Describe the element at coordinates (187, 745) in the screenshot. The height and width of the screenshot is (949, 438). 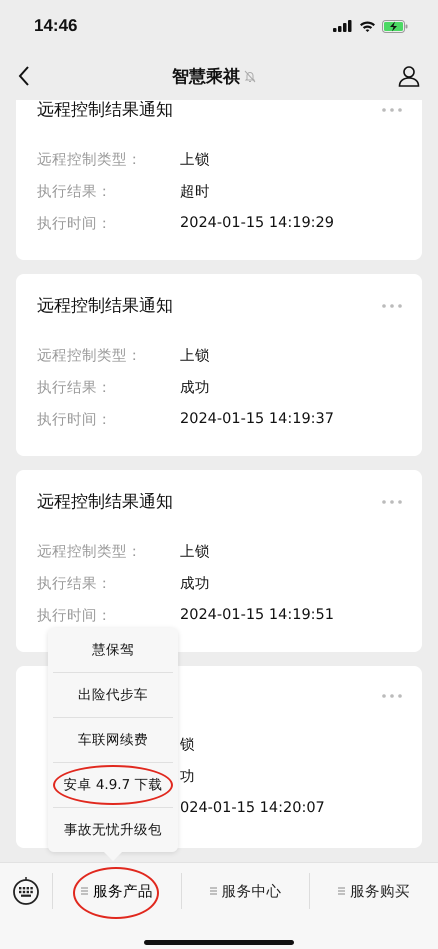
I see `field-value: 锁` at that location.